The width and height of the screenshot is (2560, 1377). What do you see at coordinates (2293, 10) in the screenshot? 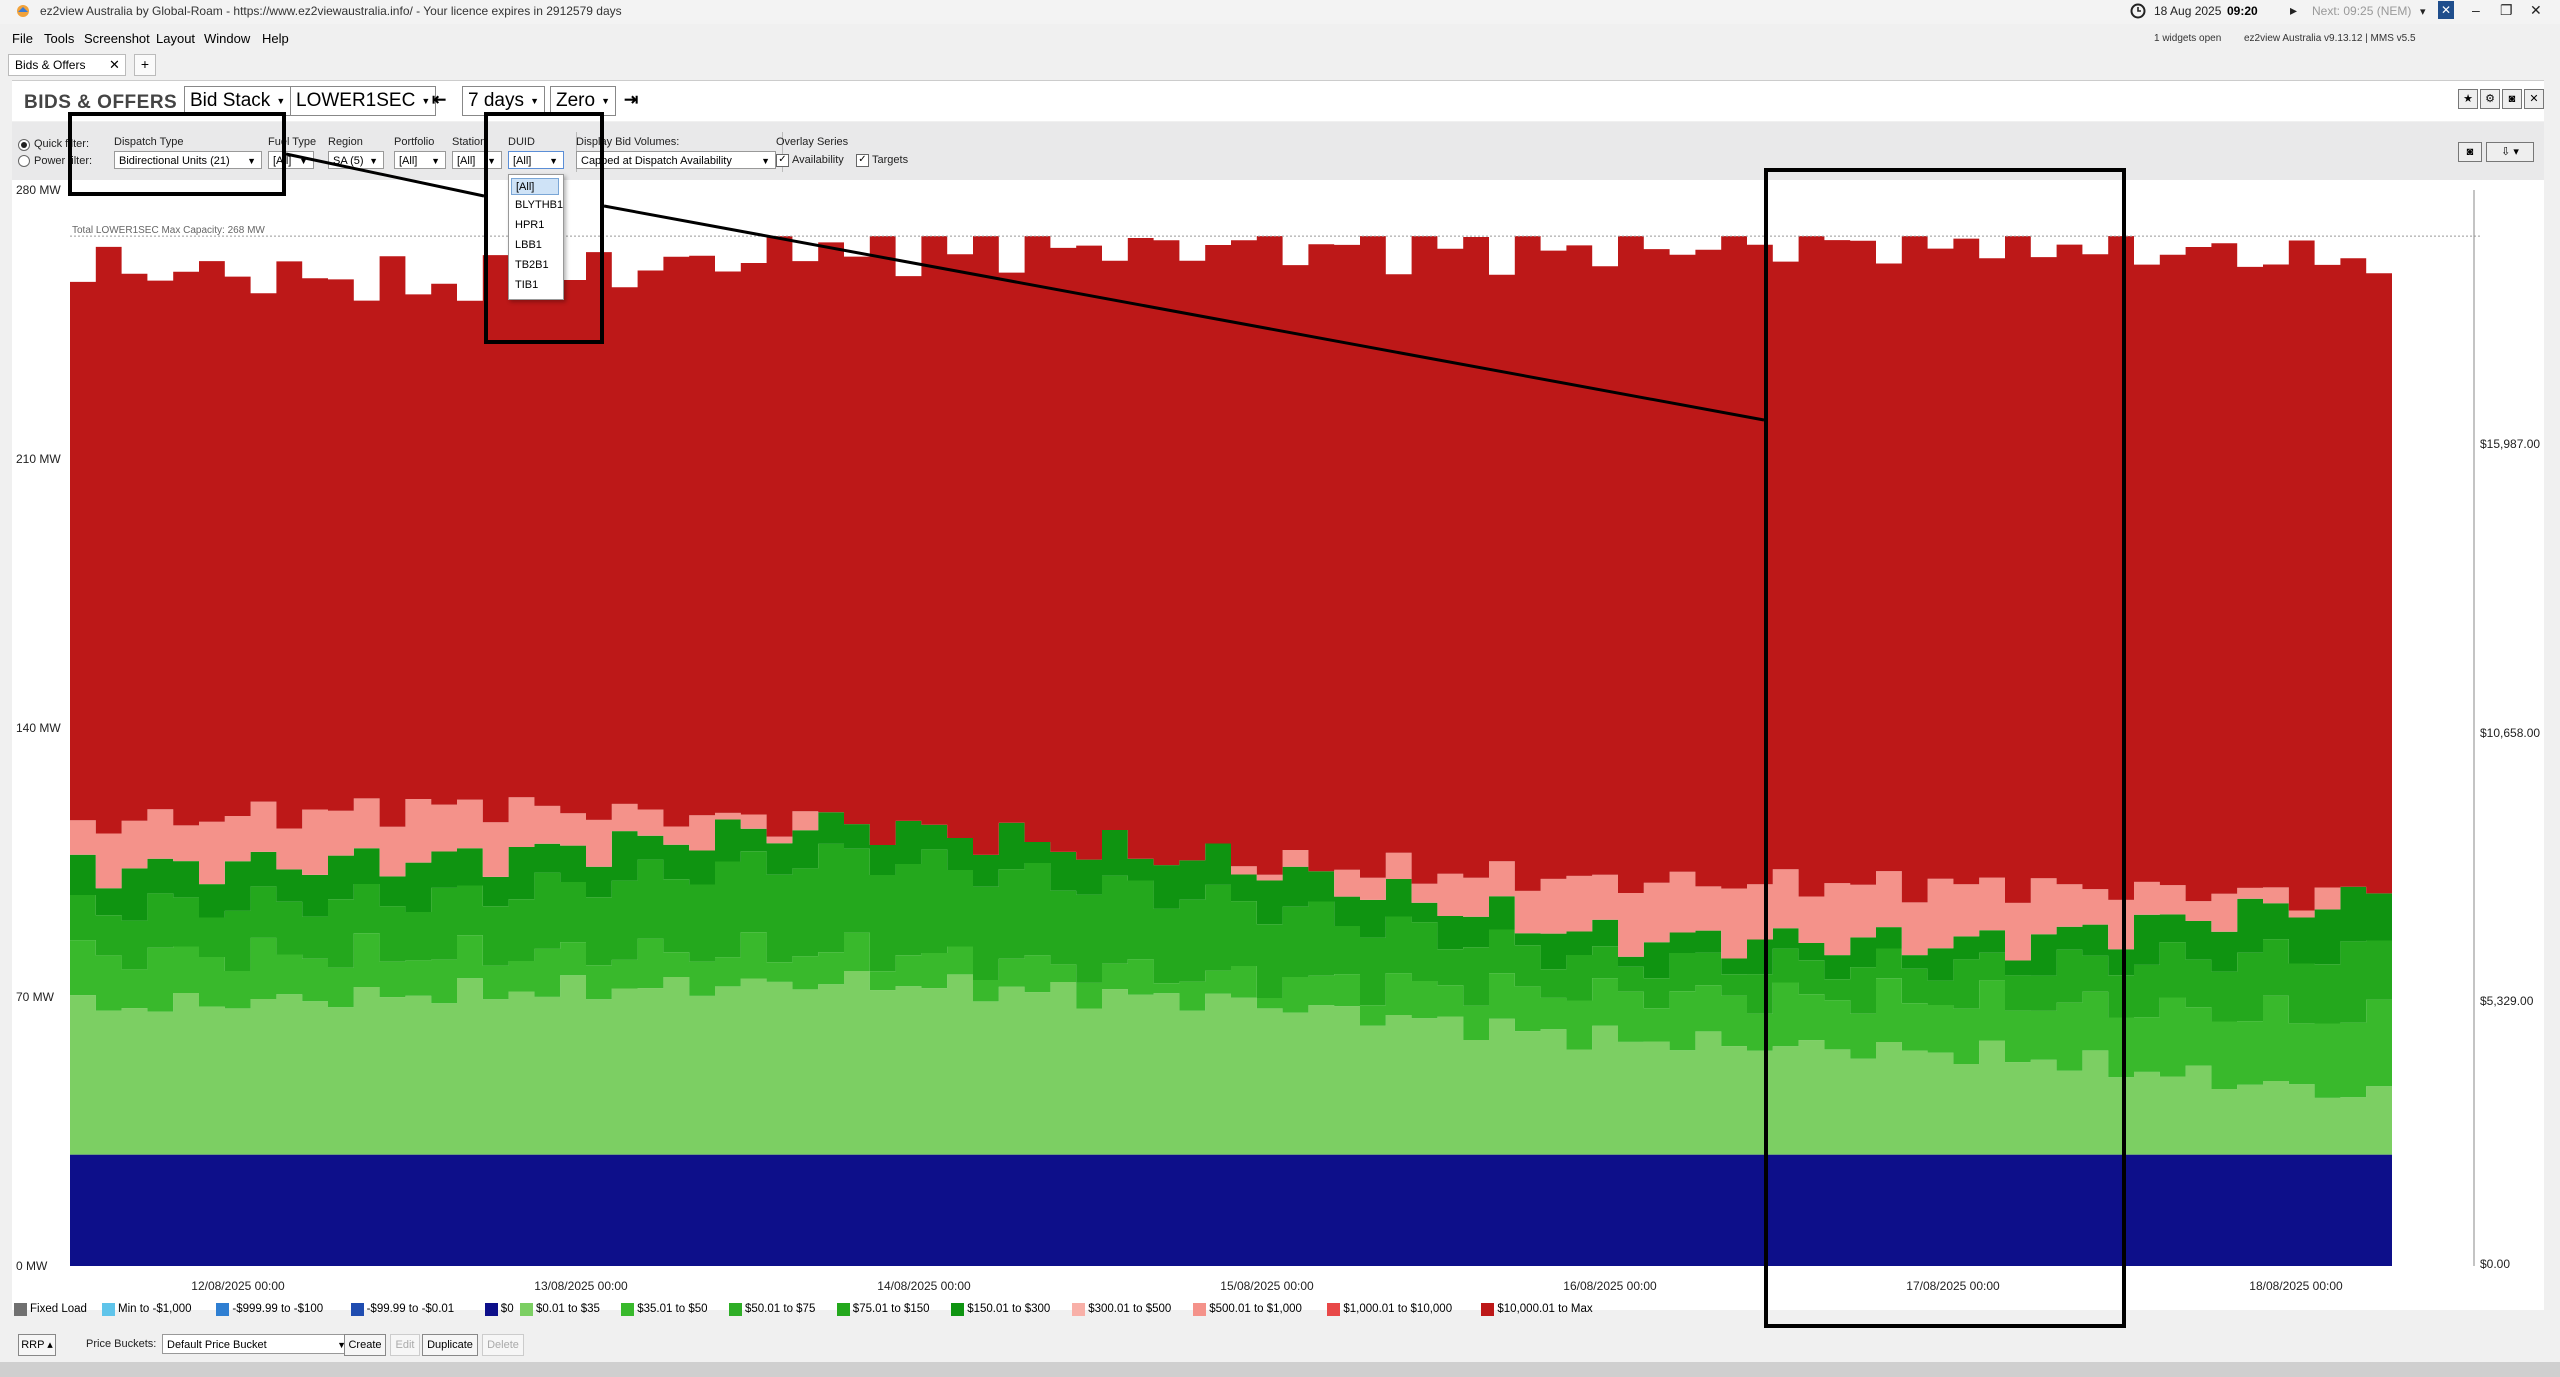
I see `play-icon: ▸` at bounding box center [2293, 10].